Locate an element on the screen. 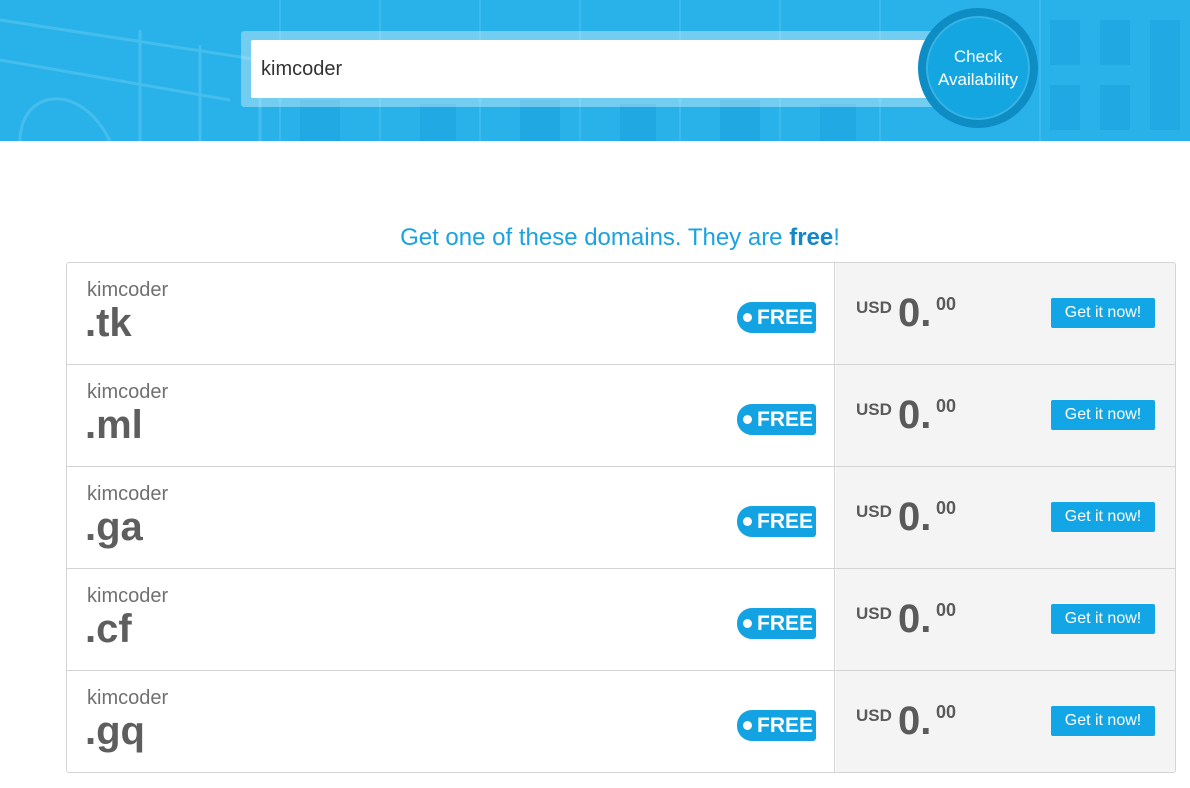 This screenshot has width=1190, height=788. free-domains-heading: Get one of these domains. They are free! is located at coordinates (595, 238).